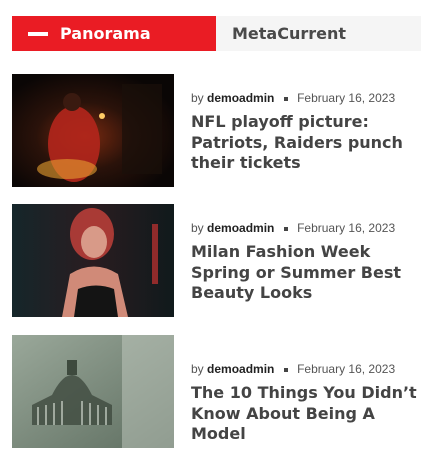 The width and height of the screenshot is (436, 464). Describe the element at coordinates (105, 33) in the screenshot. I see `tab-label: Panorama` at that location.